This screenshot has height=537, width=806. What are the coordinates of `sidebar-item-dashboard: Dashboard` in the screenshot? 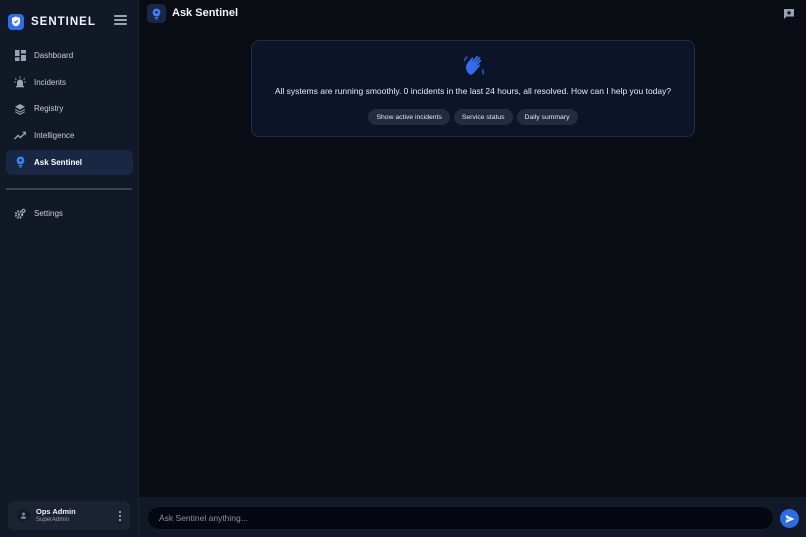 It's located at (69, 55).